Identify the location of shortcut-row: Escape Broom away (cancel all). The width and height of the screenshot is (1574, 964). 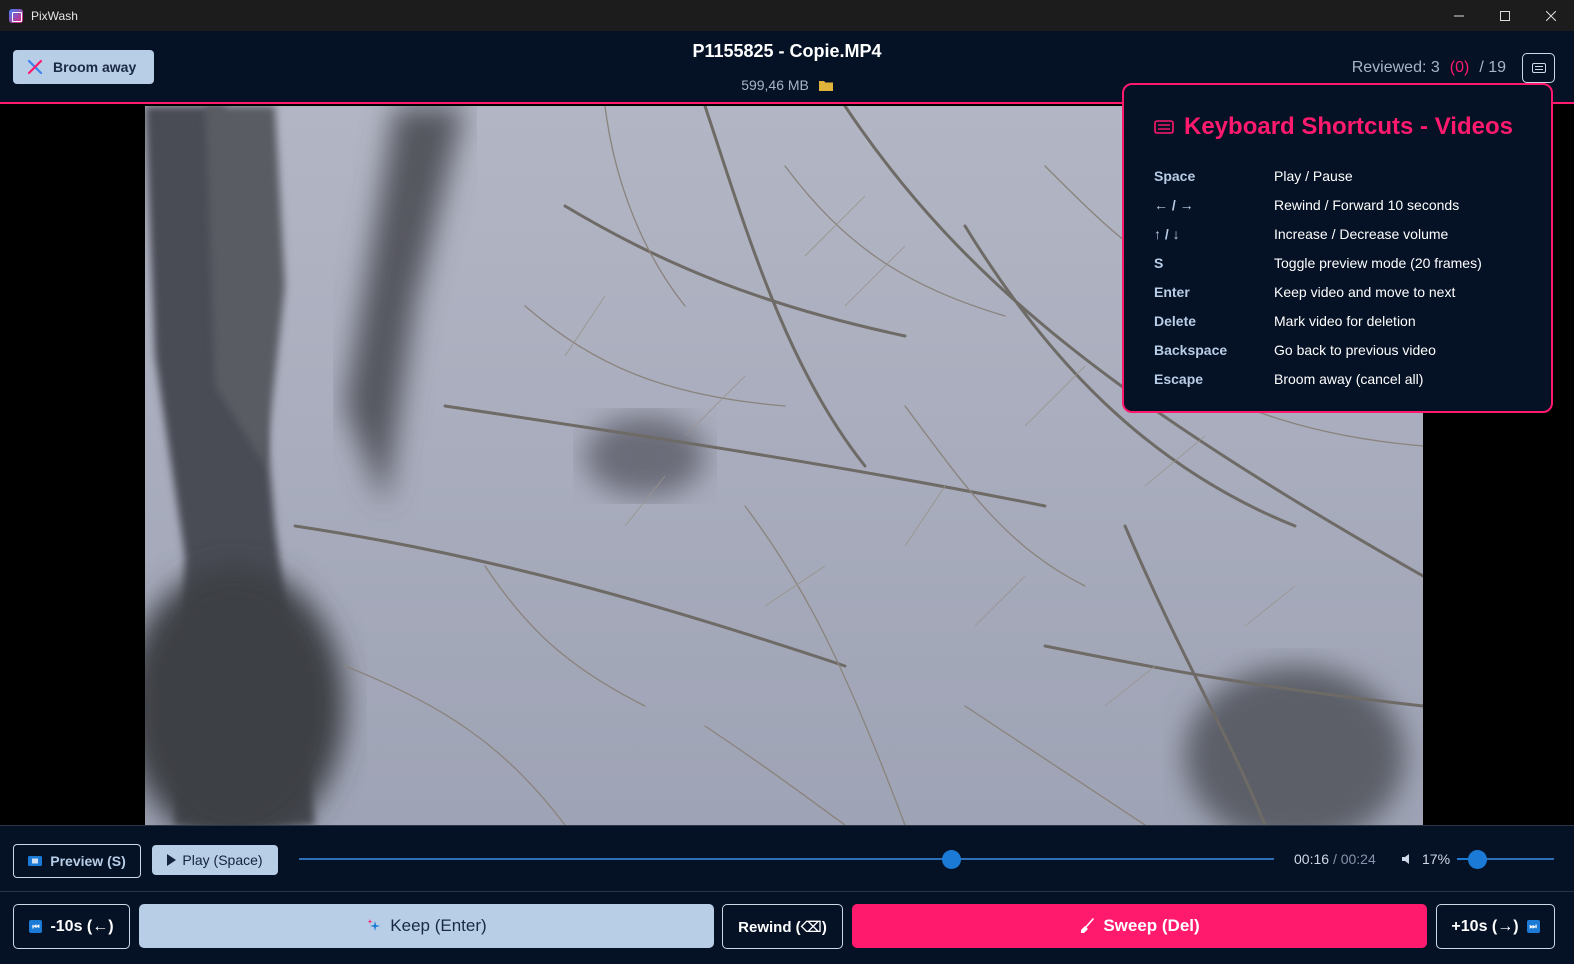
(1352, 378).